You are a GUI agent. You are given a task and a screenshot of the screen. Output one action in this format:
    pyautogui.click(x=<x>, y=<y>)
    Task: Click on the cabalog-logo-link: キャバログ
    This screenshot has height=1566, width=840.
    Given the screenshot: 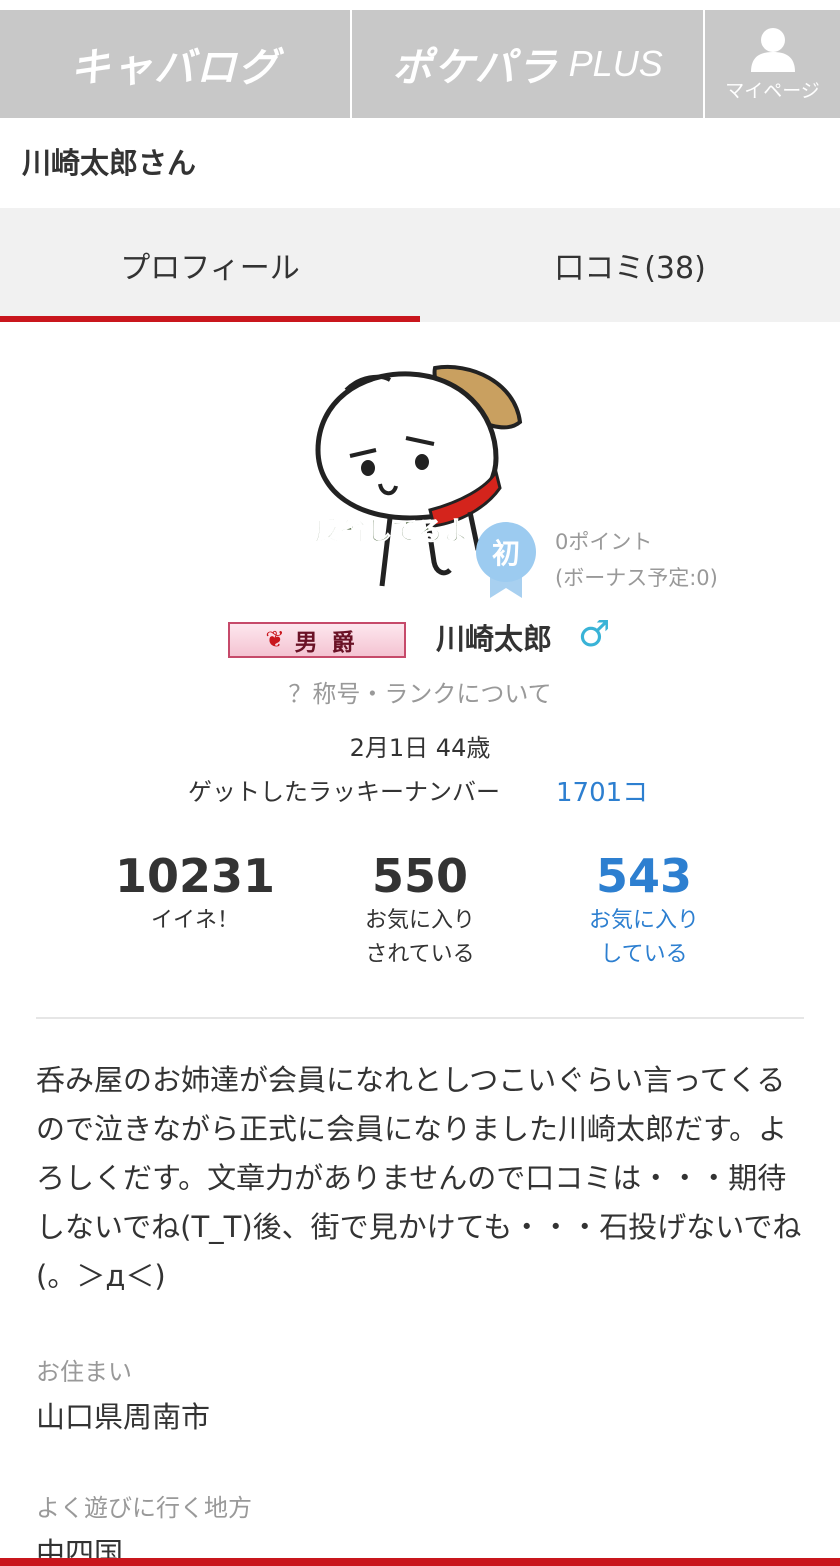 What is the action you would take?
    pyautogui.click(x=176, y=64)
    